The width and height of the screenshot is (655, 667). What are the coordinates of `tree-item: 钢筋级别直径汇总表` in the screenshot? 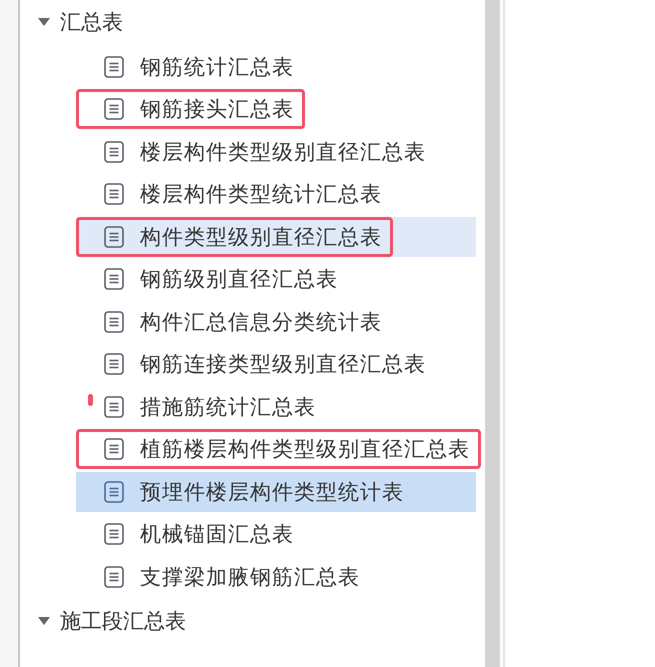 It's located at (276, 279).